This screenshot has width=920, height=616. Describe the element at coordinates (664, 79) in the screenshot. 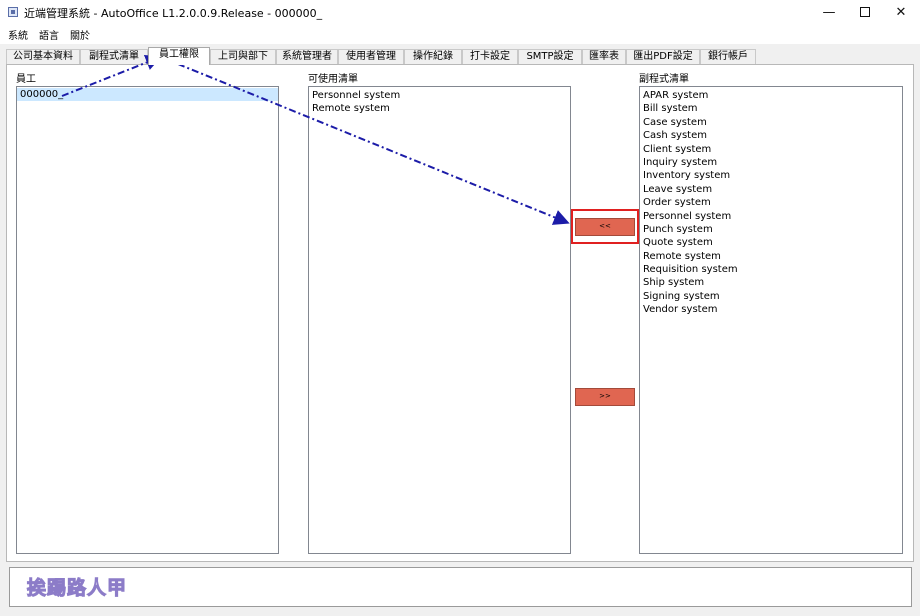

I see `program-list-label: 副程式清單` at that location.